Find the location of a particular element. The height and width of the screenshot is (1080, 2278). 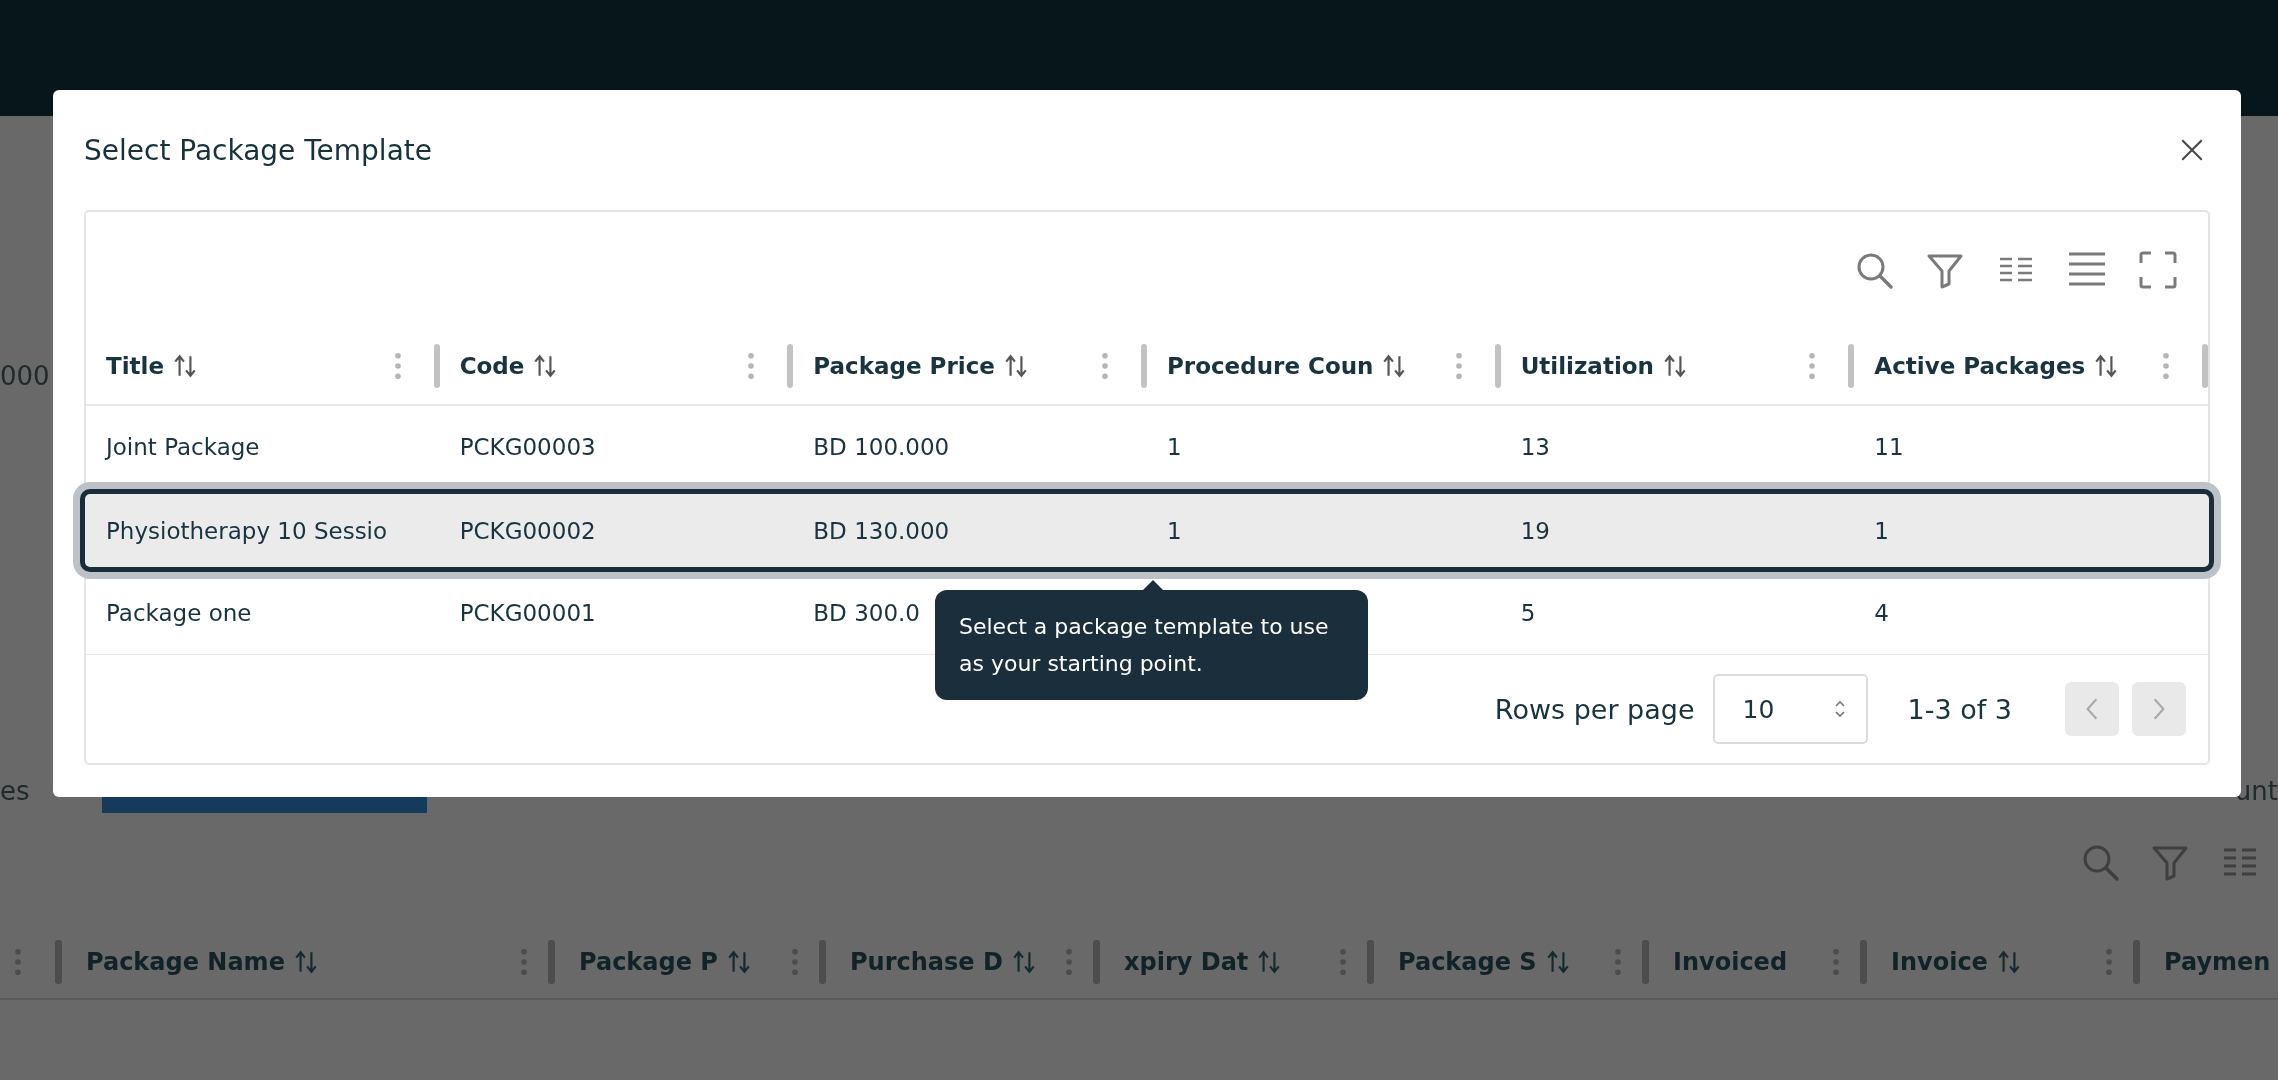

tooltip: Select a package template to use as your starting point. is located at coordinates (1151, 645).